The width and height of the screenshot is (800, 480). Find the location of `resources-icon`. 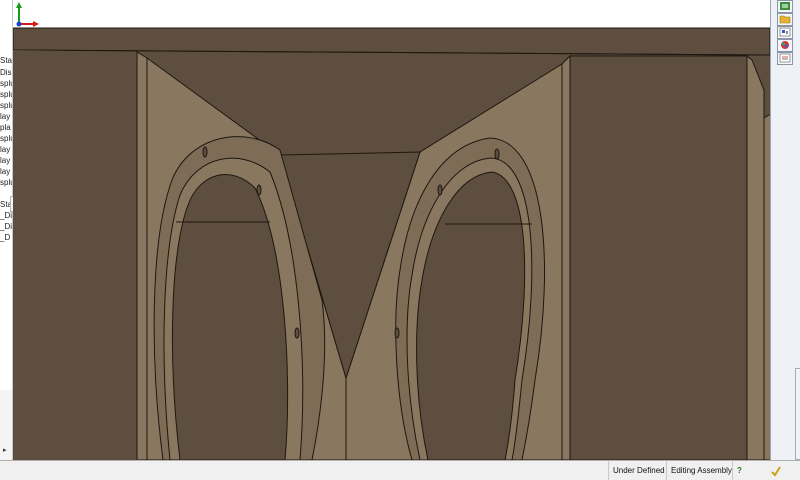

resources-icon is located at coordinates (785, 6).